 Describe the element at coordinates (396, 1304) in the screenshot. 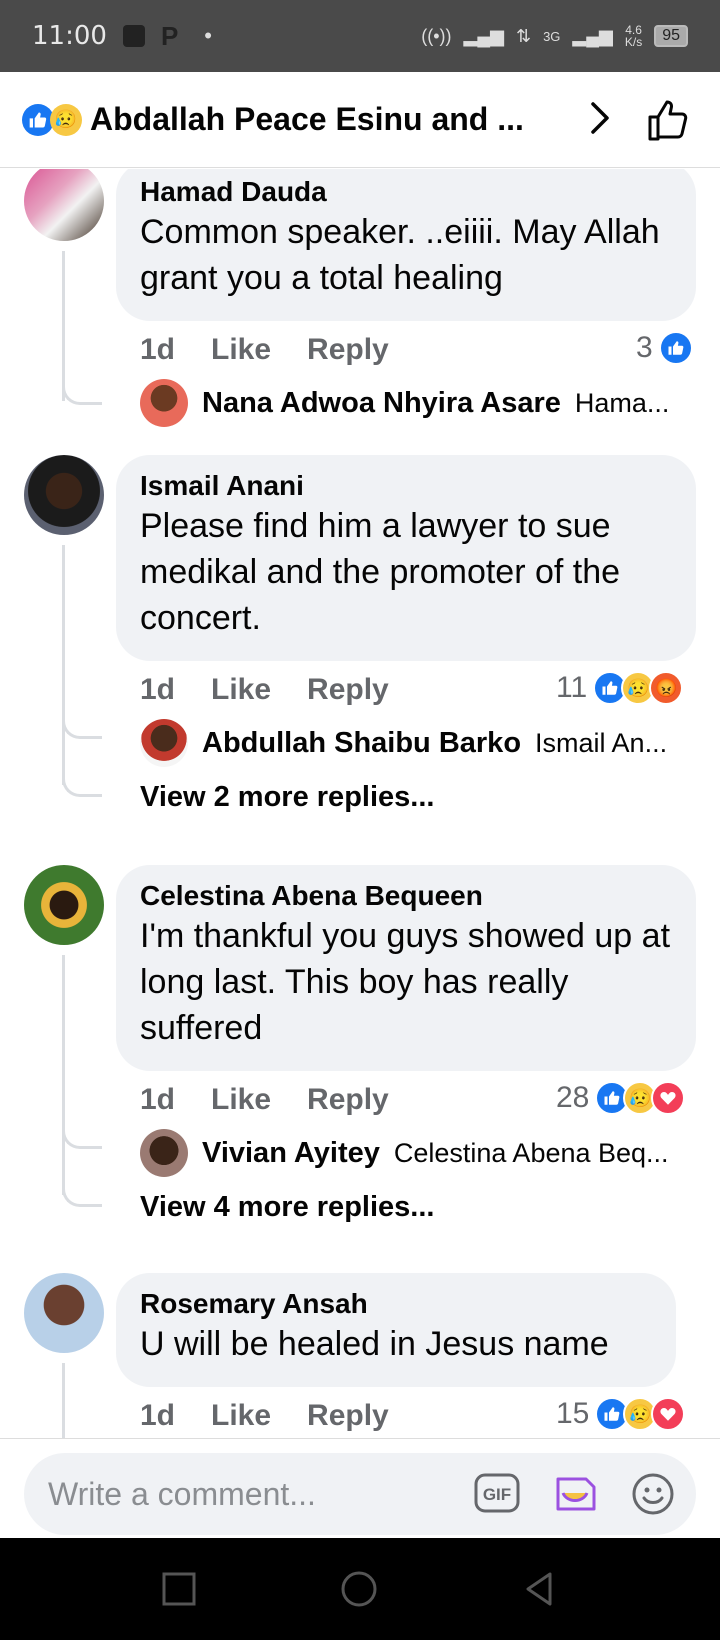

I see `comment-author: Rosemary Ansah` at that location.